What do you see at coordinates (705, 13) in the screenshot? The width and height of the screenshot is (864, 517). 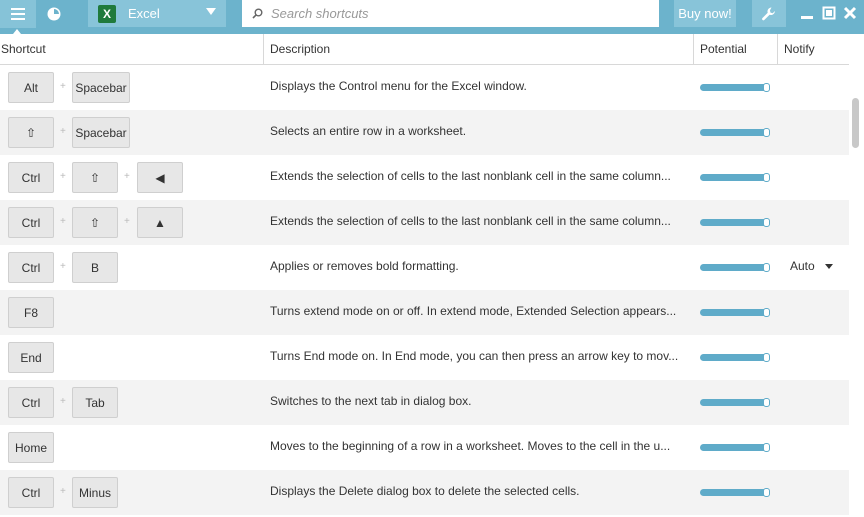 I see `buy-now-button: Buy now!` at bounding box center [705, 13].